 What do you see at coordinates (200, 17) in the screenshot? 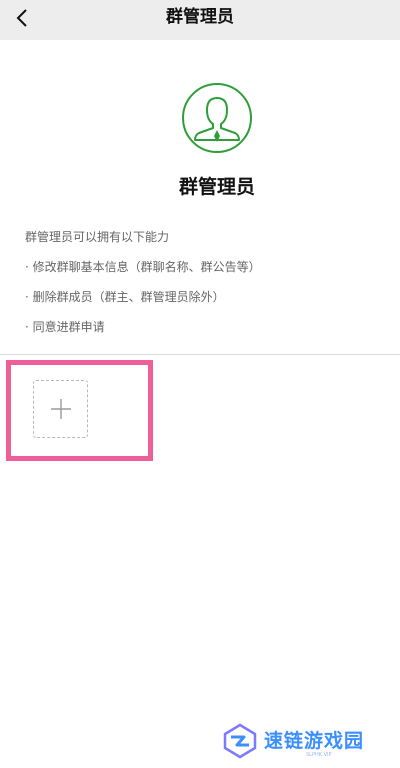
I see `page-title: 群管理员` at bounding box center [200, 17].